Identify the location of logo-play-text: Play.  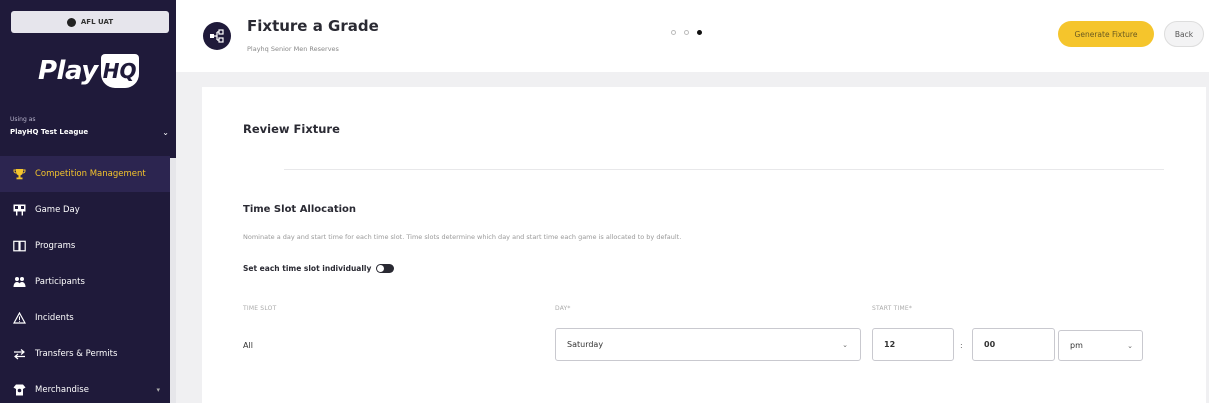
(68, 71).